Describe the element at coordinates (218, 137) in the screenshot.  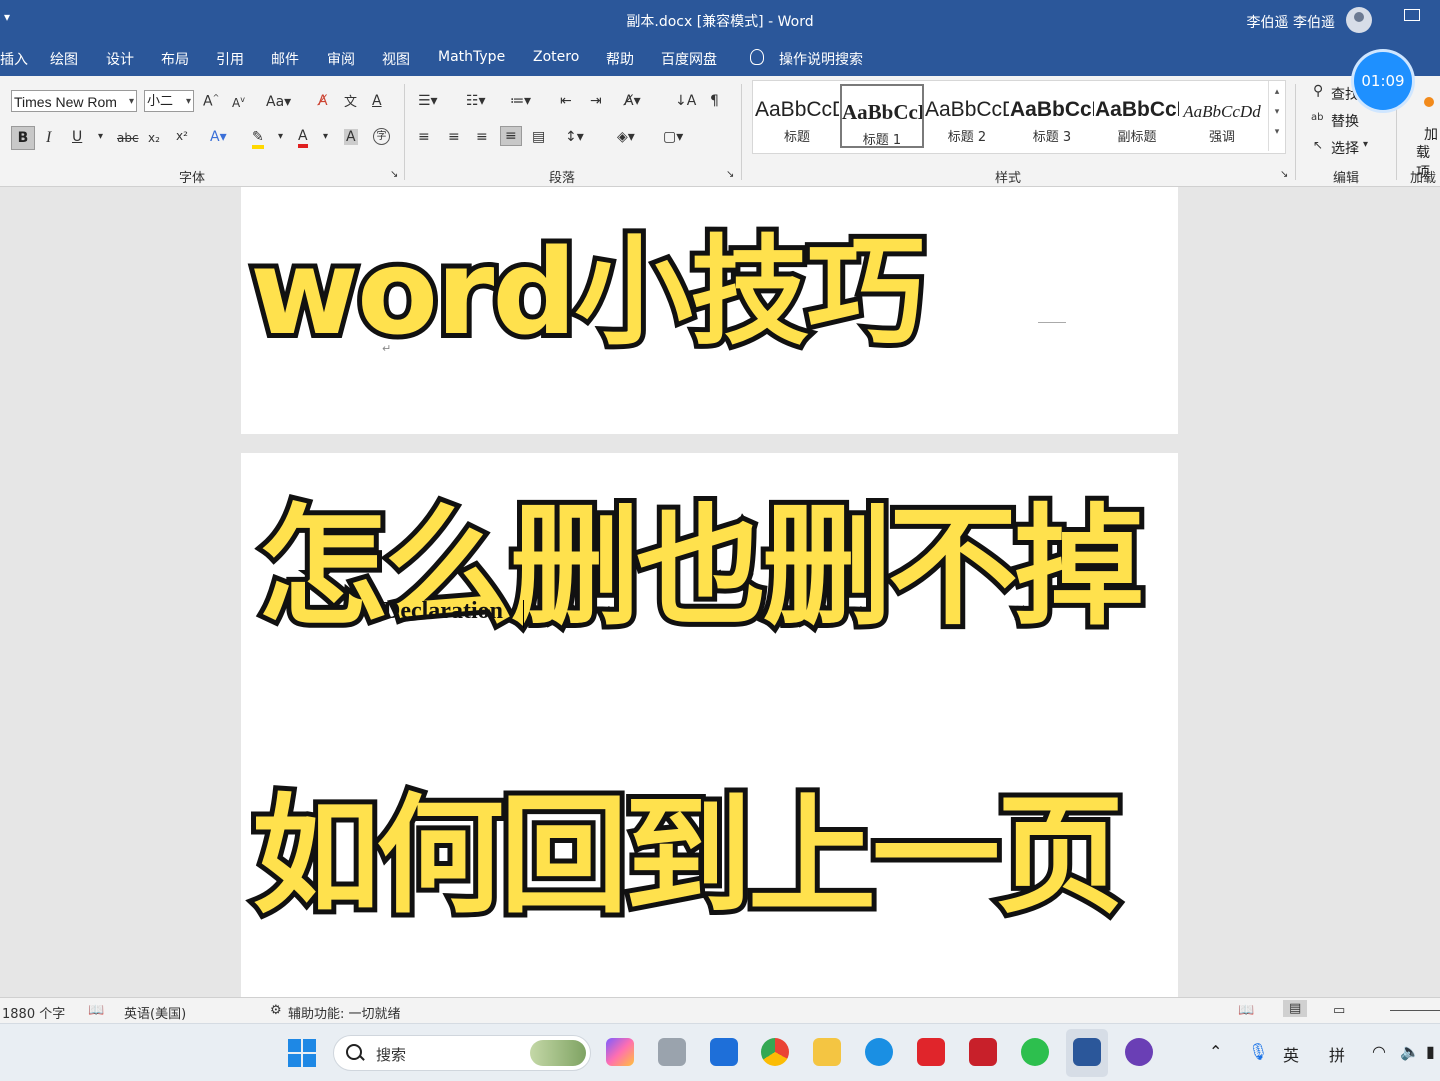
I see `text-effects-icon: A▾` at that location.